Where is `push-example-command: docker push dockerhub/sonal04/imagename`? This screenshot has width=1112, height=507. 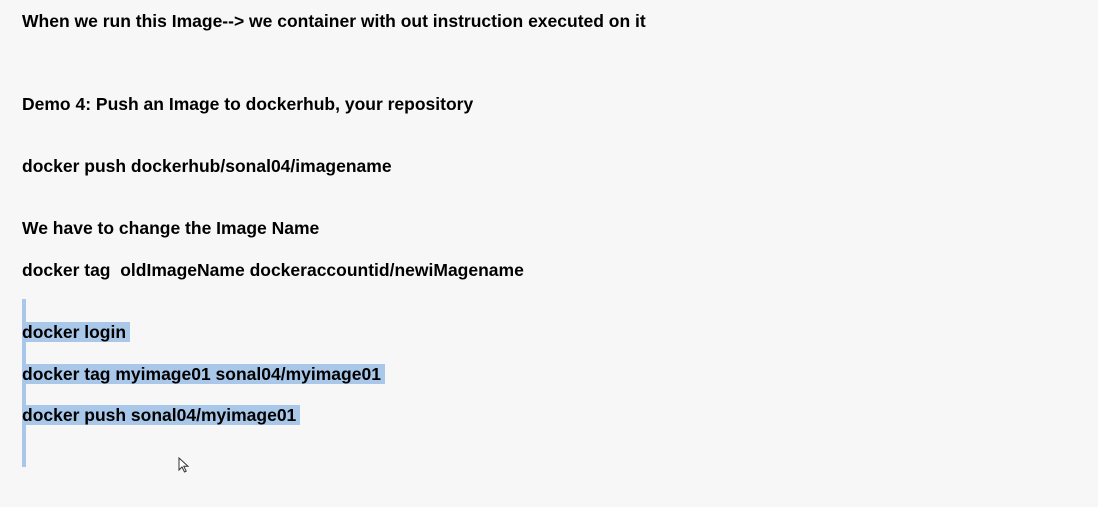 push-example-command: docker push dockerhub/sonal04/imagename is located at coordinates (207, 166).